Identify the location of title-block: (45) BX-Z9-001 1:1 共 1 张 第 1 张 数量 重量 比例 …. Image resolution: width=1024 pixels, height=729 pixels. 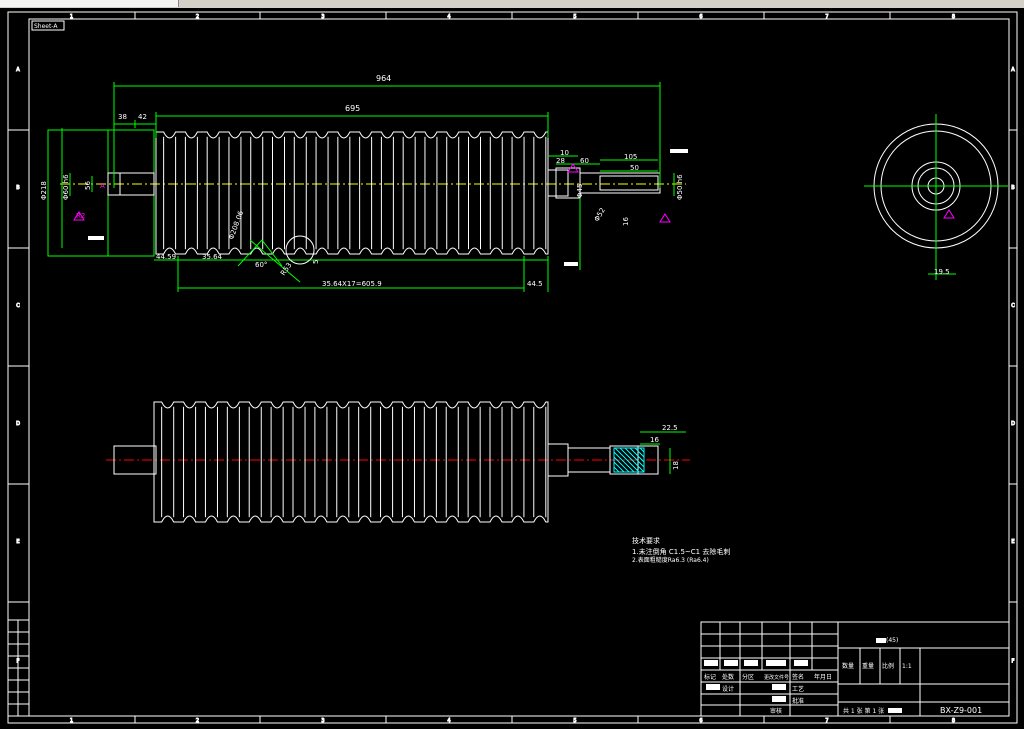
(855, 669).